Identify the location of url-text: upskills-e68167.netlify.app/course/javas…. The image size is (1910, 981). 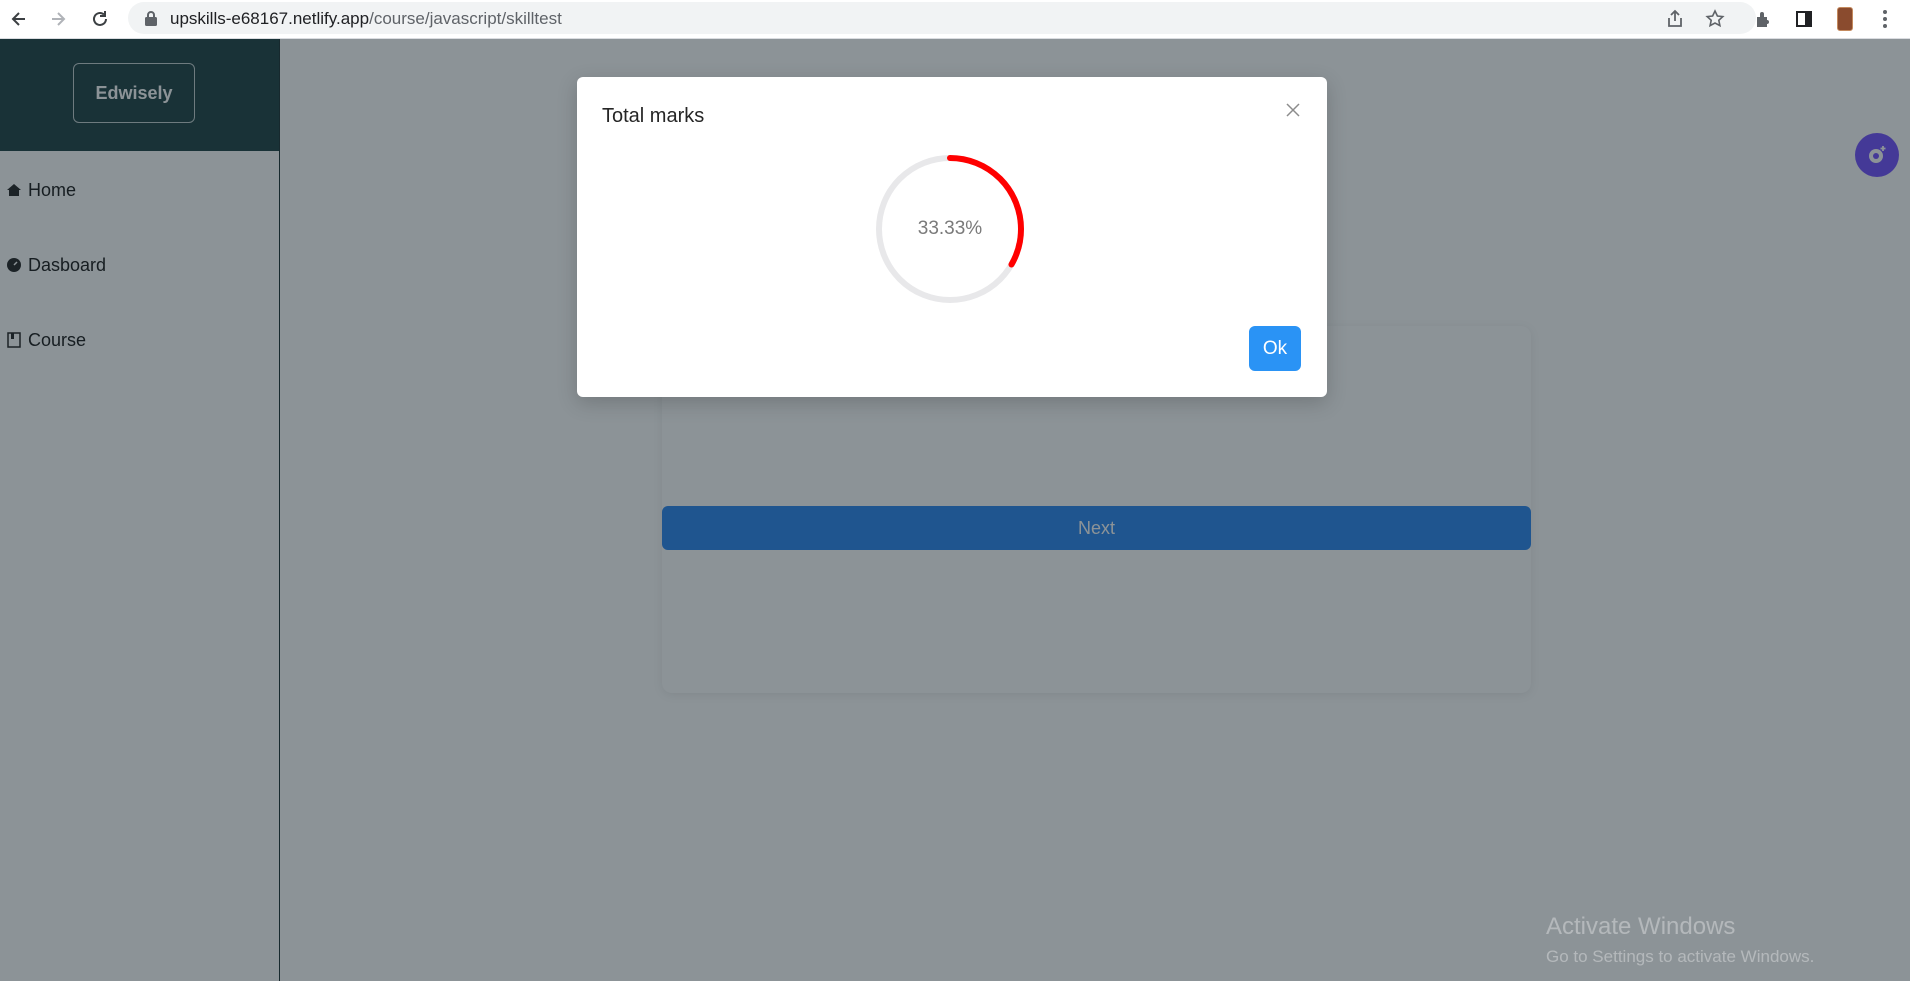
(366, 19).